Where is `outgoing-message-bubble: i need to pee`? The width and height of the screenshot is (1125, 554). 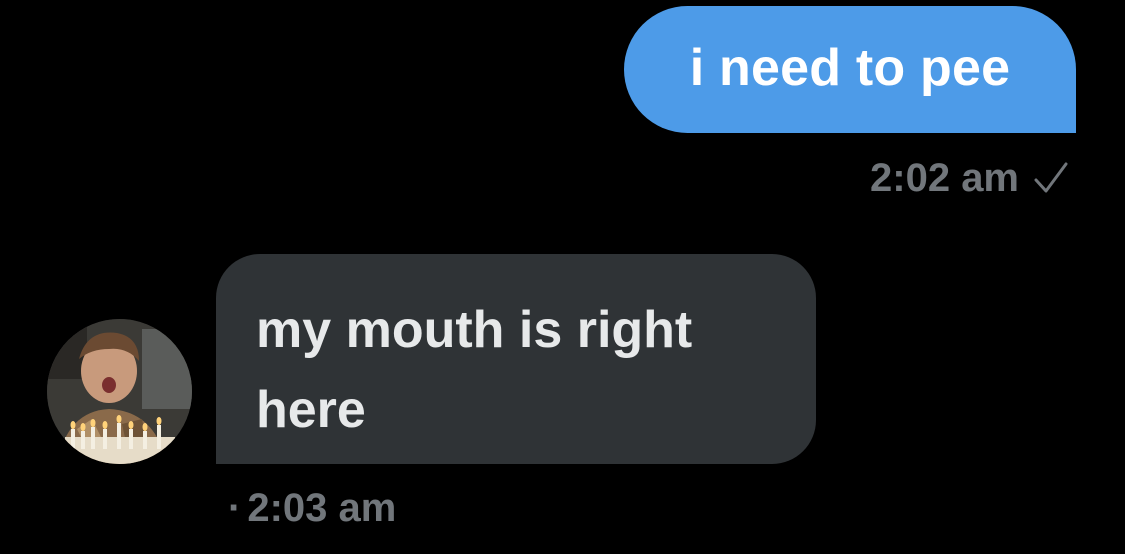 outgoing-message-bubble: i need to pee is located at coordinates (850, 69).